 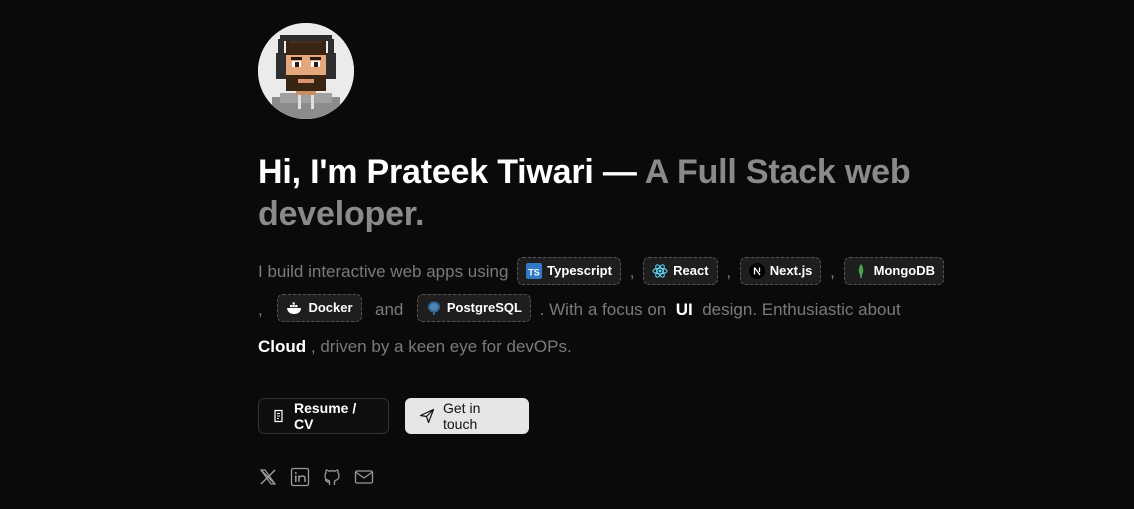 What do you see at coordinates (282, 346) in the screenshot?
I see `bio-cloud-word: Cloud` at bounding box center [282, 346].